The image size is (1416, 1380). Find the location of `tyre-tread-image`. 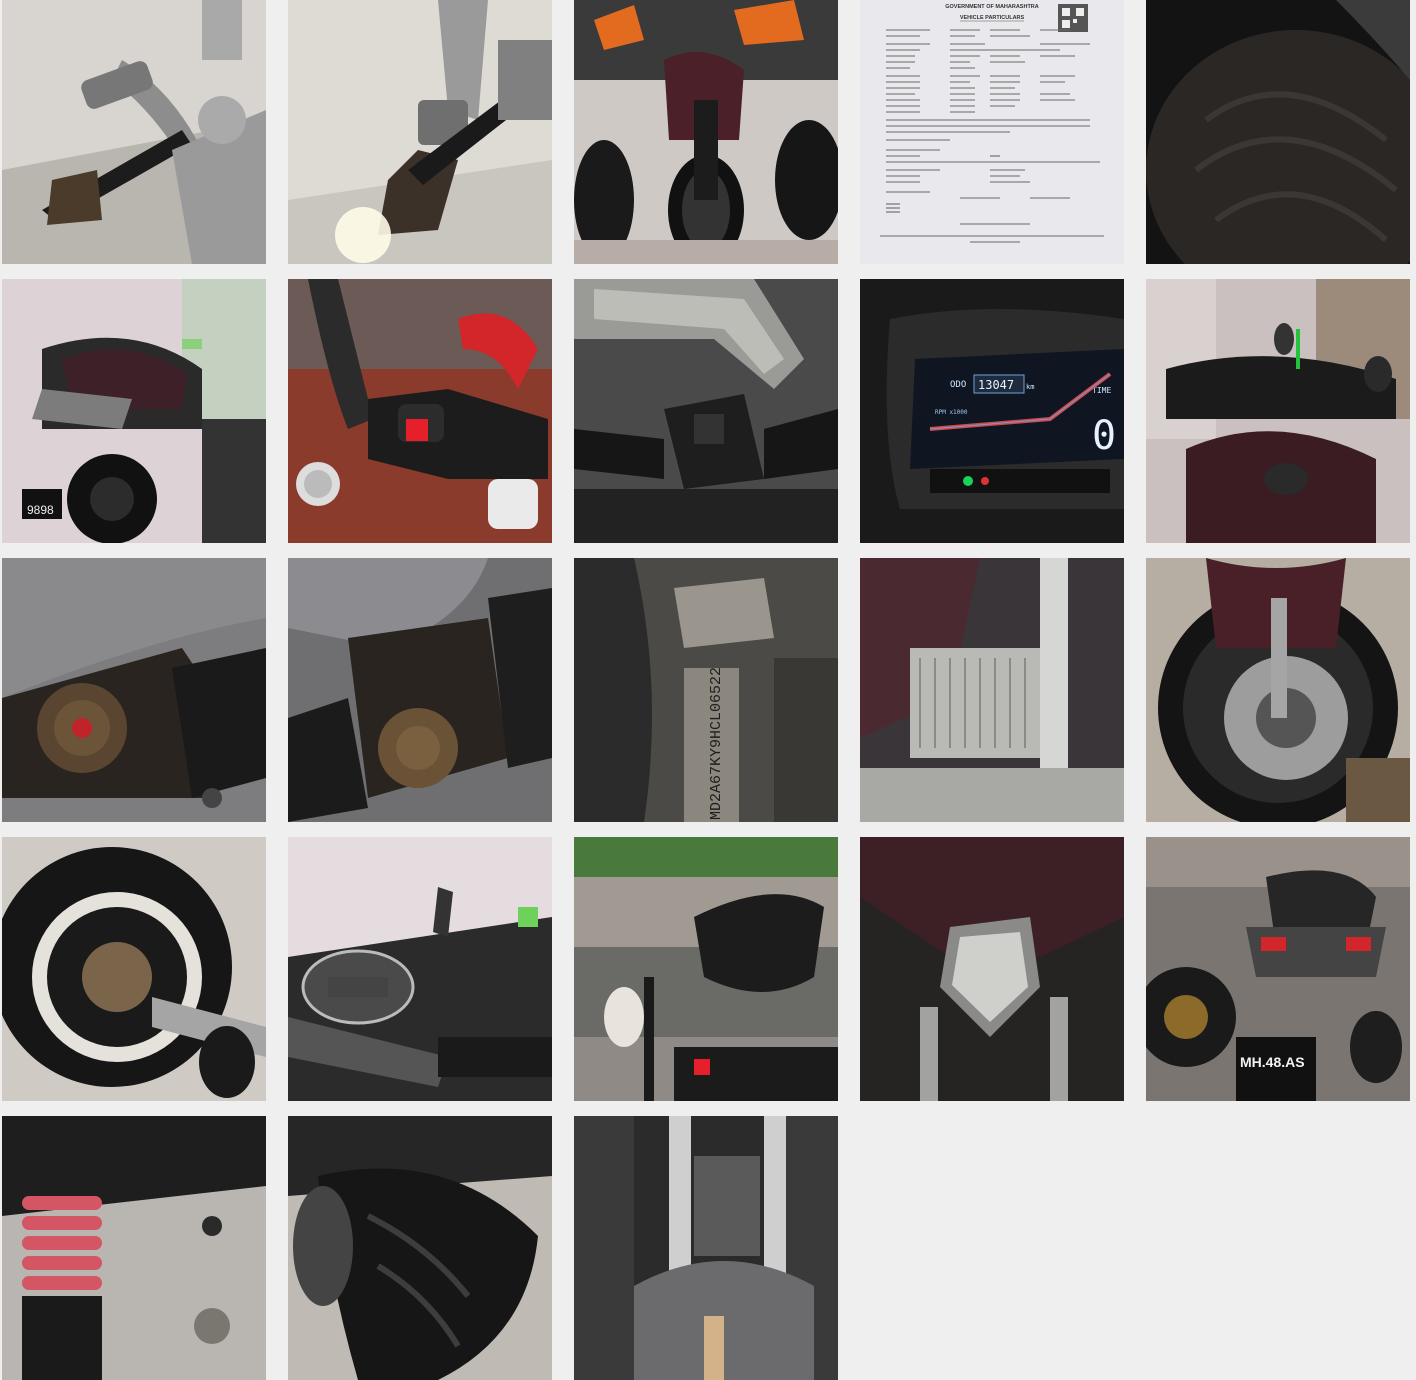

tyre-tread-image is located at coordinates (420, 1248).